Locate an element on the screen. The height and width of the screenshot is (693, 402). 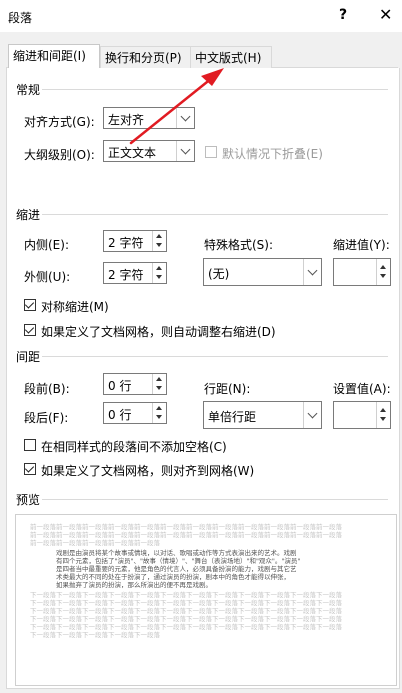
alignment-select: 左对齐 is located at coordinates (149, 118).